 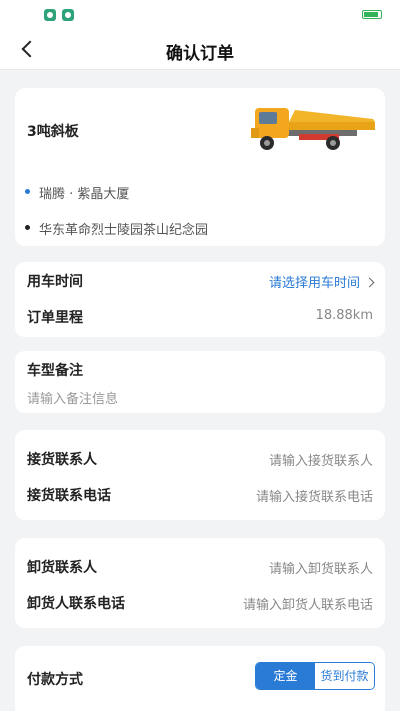 What do you see at coordinates (200, 583) in the screenshot?
I see `unload-contact-card: 卸货联系人 请输入卸货联系人 卸货人联系电话 请输入卸货人联系电话` at bounding box center [200, 583].